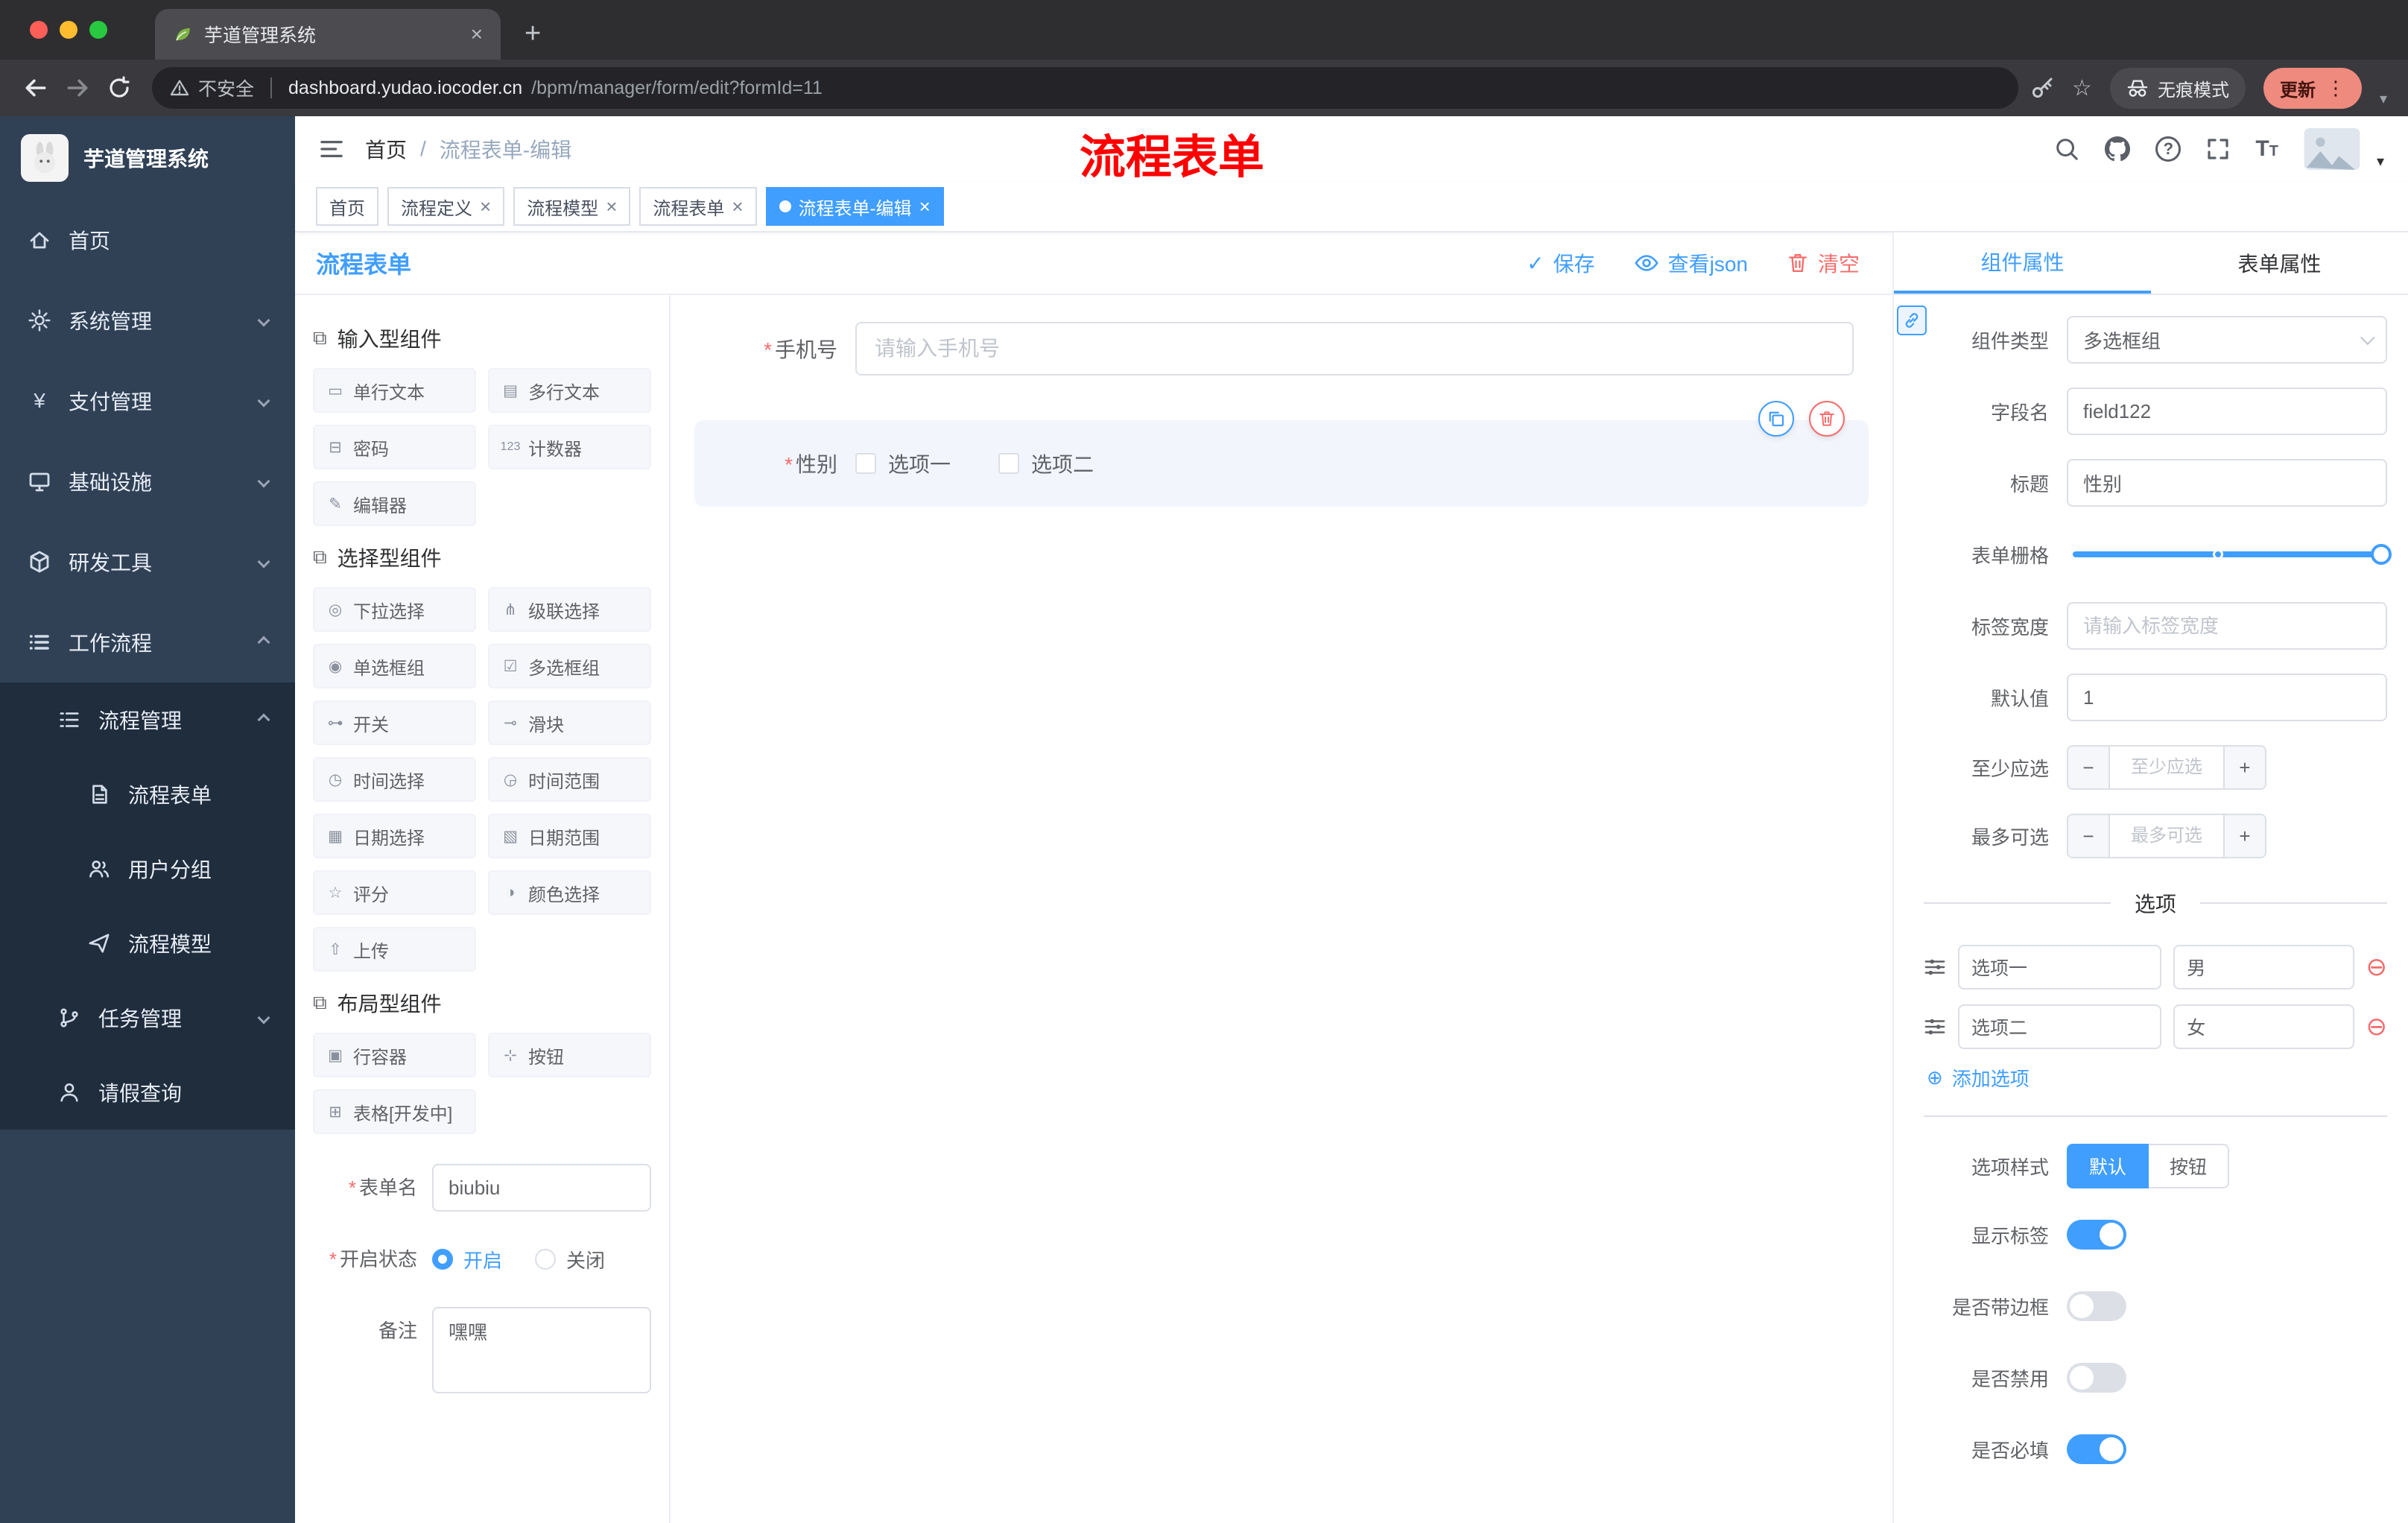  Describe the element at coordinates (2166, 836) in the screenshot. I see `max-select-input` at that location.